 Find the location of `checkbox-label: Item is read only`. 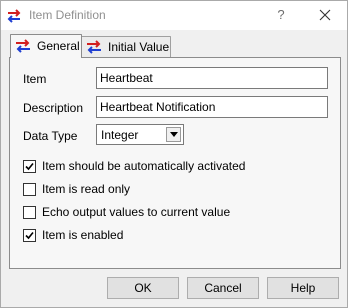

checkbox-label: Item is read only is located at coordinates (86, 189).